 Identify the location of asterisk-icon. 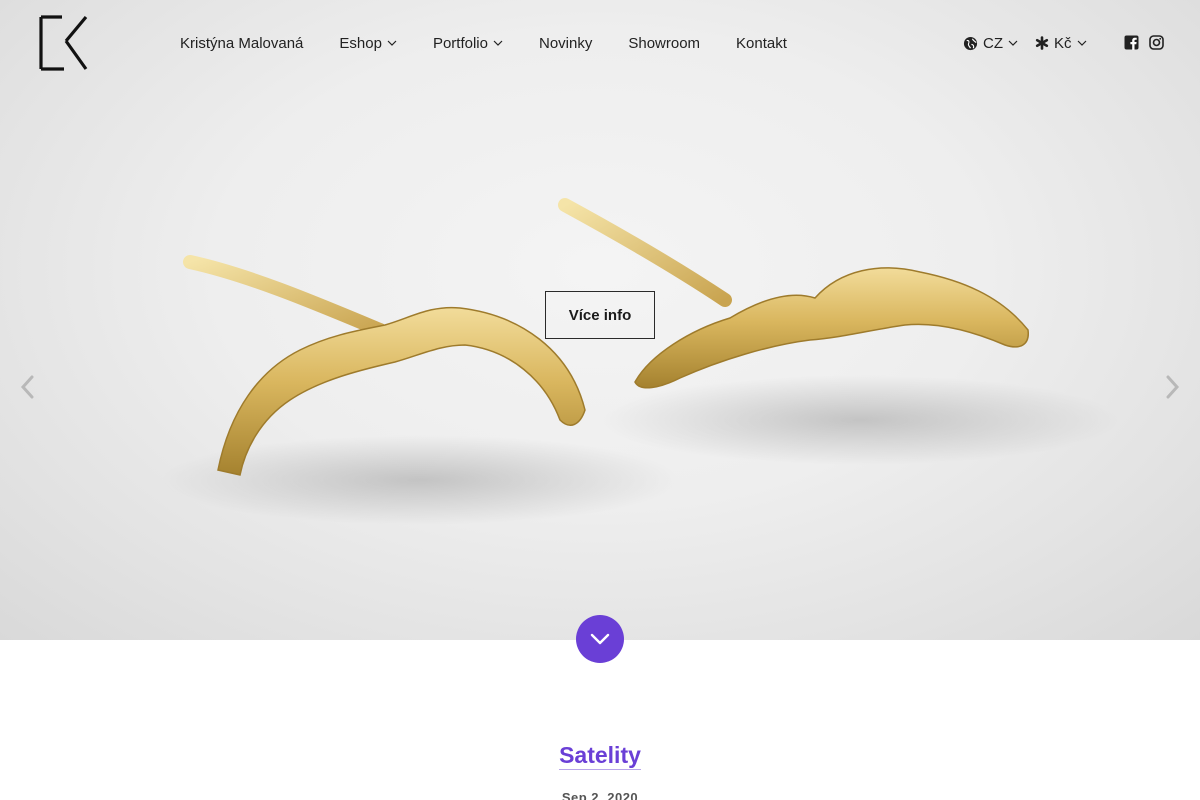
(1042, 43).